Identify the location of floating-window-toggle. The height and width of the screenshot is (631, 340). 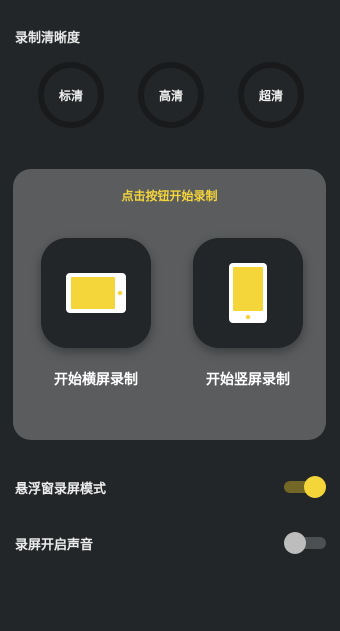
(305, 487).